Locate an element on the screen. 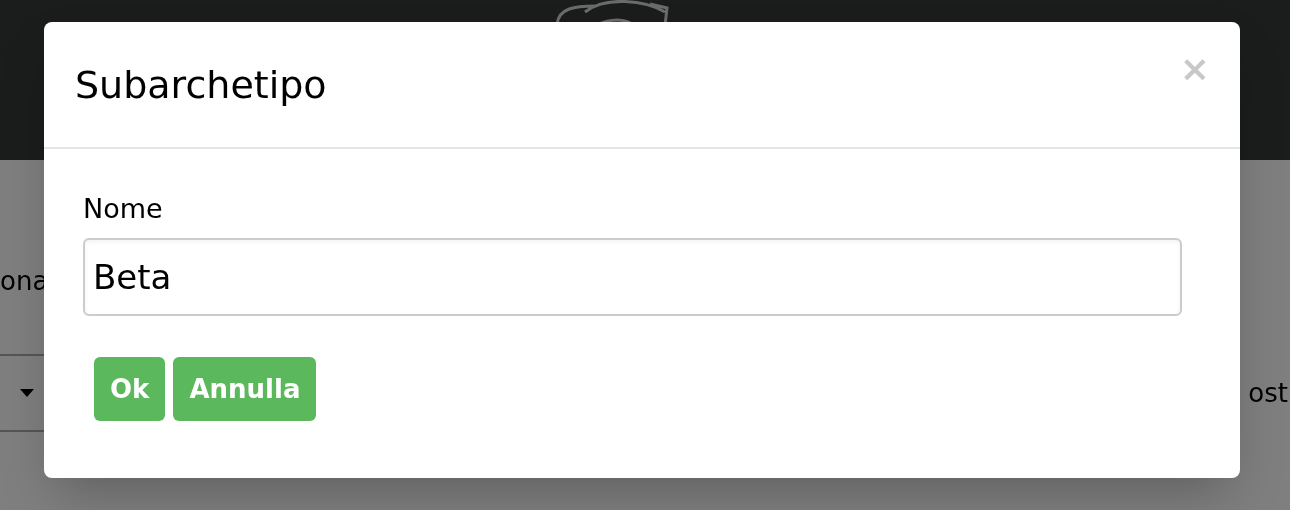 The height and width of the screenshot is (510, 1290). field-label: ost is located at coordinates (1268, 393).